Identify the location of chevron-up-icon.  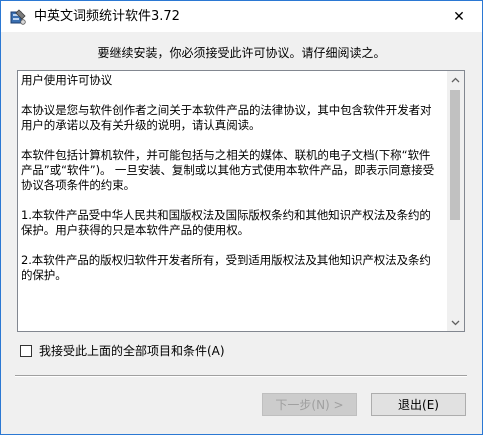
(455, 79).